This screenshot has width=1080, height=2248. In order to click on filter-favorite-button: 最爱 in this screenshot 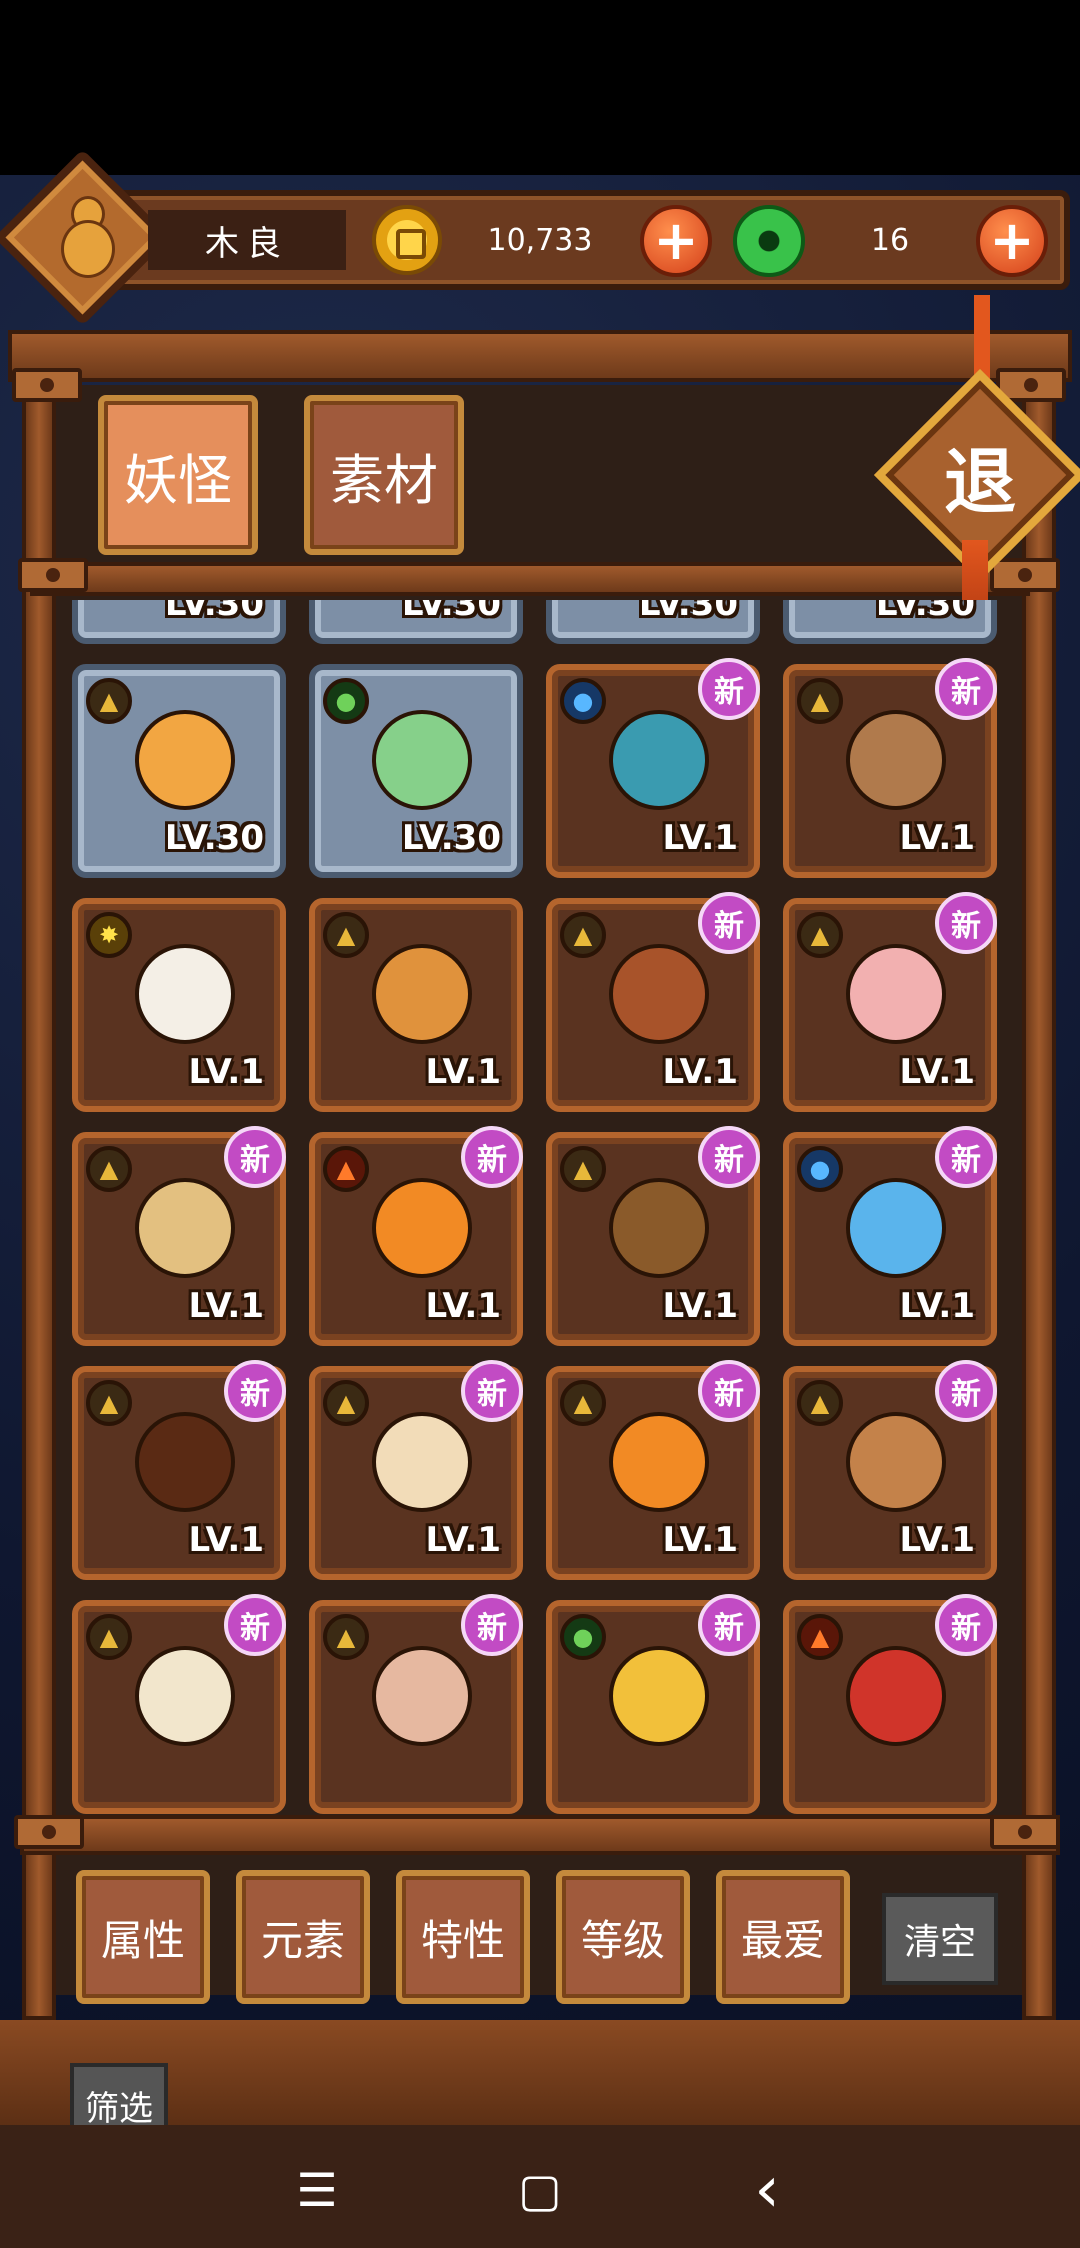, I will do `click(783, 1937)`.